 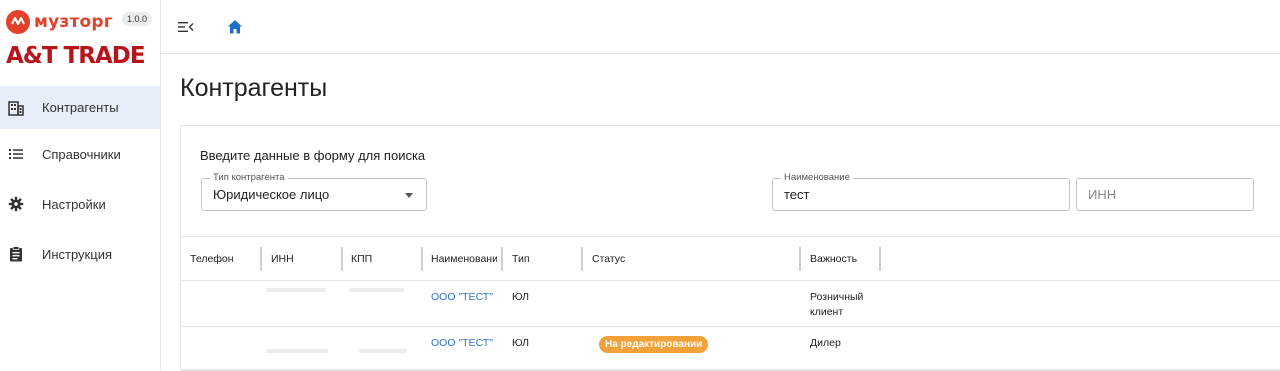 What do you see at coordinates (464, 259) in the screenshot?
I see `column-header-name: Наименование` at bounding box center [464, 259].